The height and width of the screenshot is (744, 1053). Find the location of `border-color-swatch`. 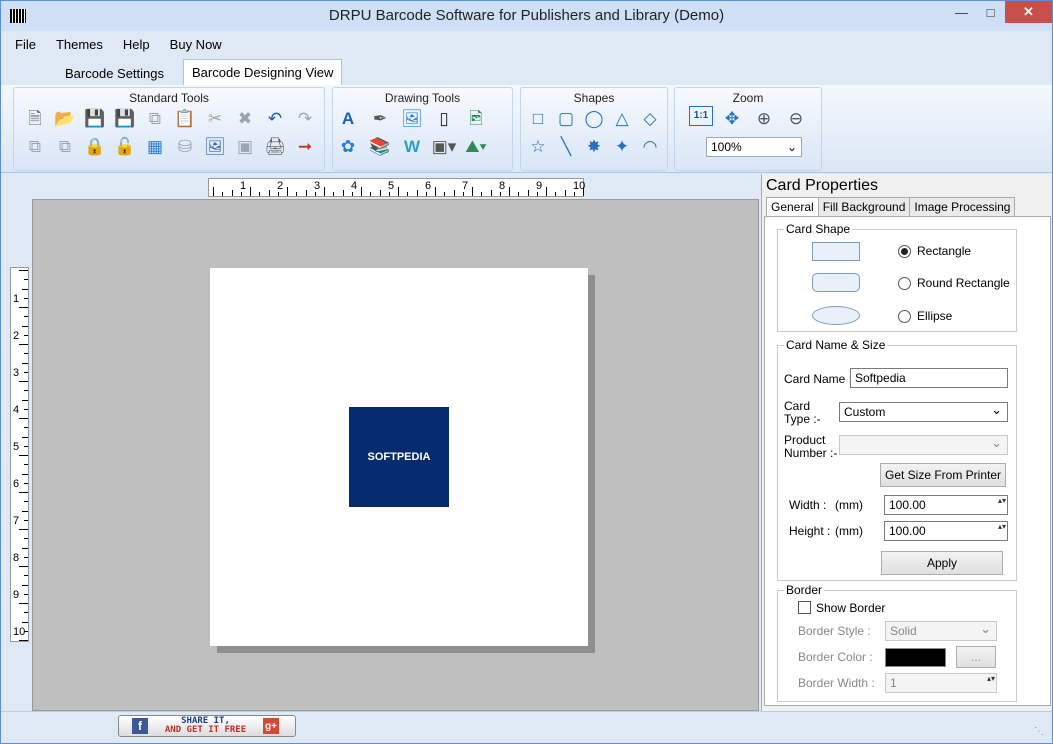

border-color-swatch is located at coordinates (915, 657).